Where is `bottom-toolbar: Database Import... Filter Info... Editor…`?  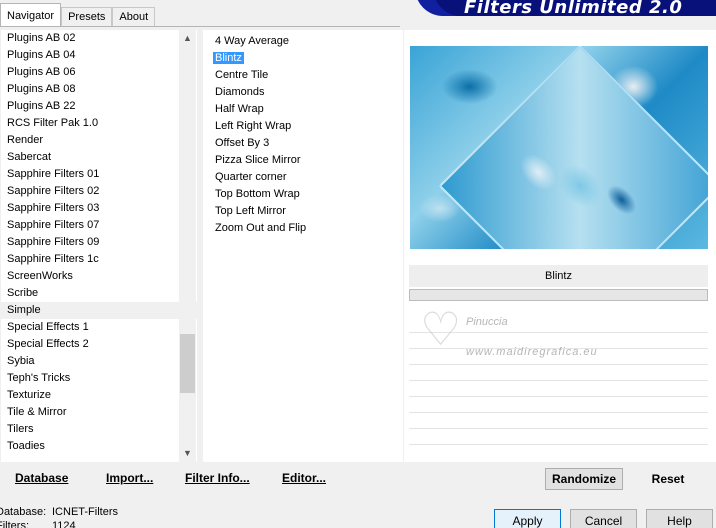 bottom-toolbar: Database Import... Filter Info... Editor… is located at coordinates (202, 478).